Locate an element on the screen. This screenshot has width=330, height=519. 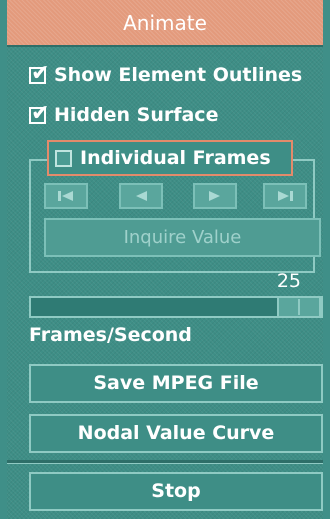
first-frame-button is located at coordinates (66, 196).